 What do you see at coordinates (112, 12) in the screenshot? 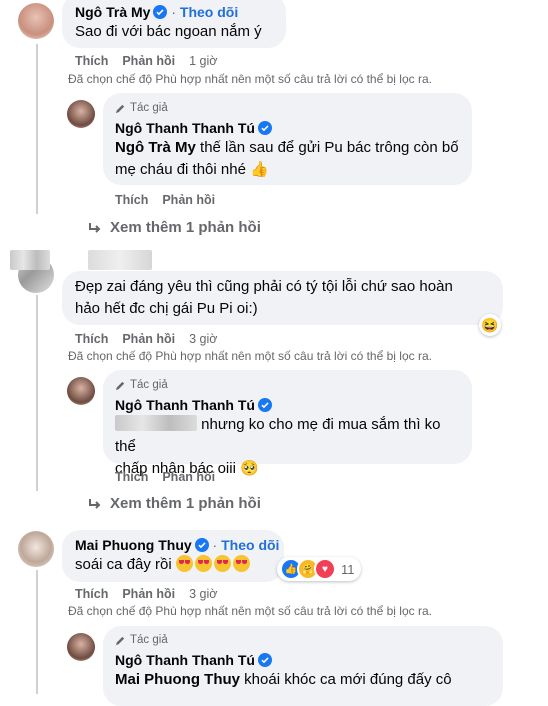
I see `commenter-name-text: Ngô Trà My` at bounding box center [112, 12].